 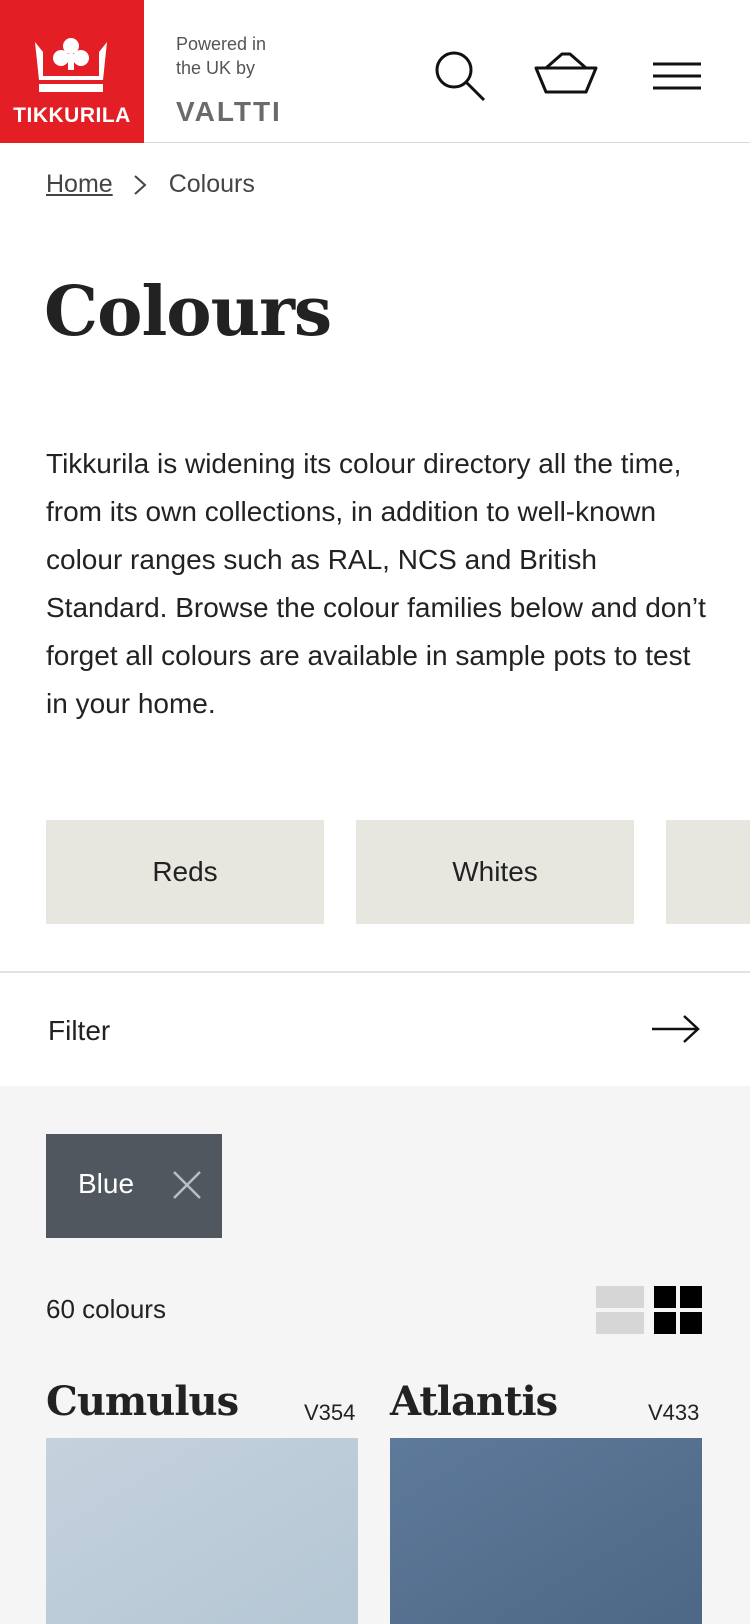 What do you see at coordinates (474, 1401) in the screenshot?
I see `colour-card-name: Atlantis` at bounding box center [474, 1401].